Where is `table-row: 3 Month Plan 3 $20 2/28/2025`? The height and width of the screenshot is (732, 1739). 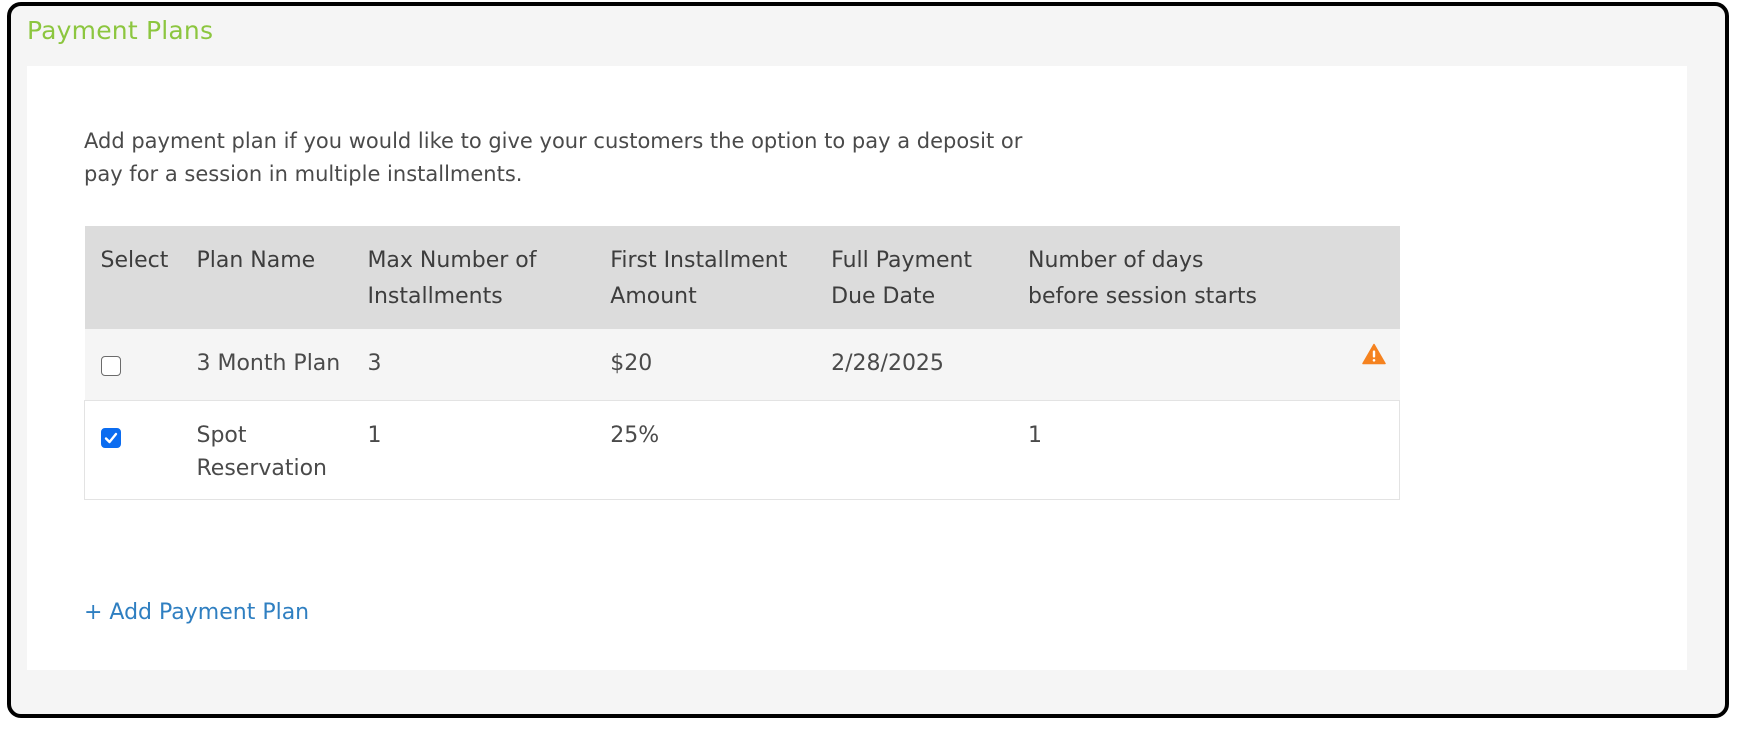
table-row: 3 Month Plan 3 $20 2/28/2025 is located at coordinates (742, 365).